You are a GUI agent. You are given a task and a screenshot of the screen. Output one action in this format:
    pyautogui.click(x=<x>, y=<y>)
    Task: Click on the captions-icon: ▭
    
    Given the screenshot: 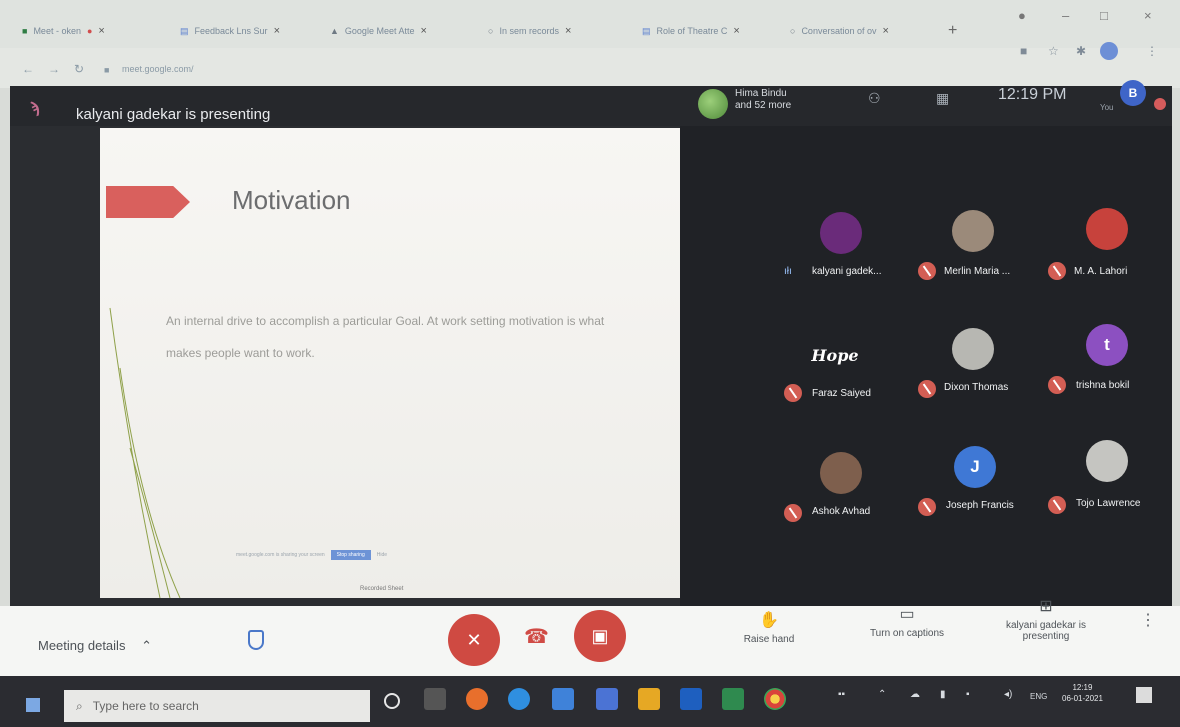 What is the action you would take?
    pyautogui.click(x=907, y=614)
    